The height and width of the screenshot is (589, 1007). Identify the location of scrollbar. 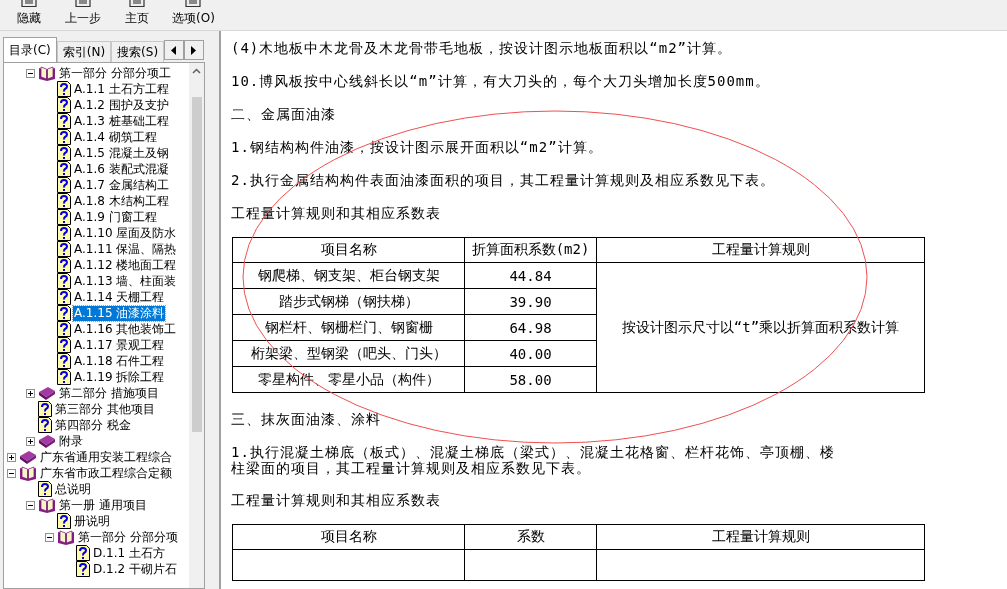
(196, 325).